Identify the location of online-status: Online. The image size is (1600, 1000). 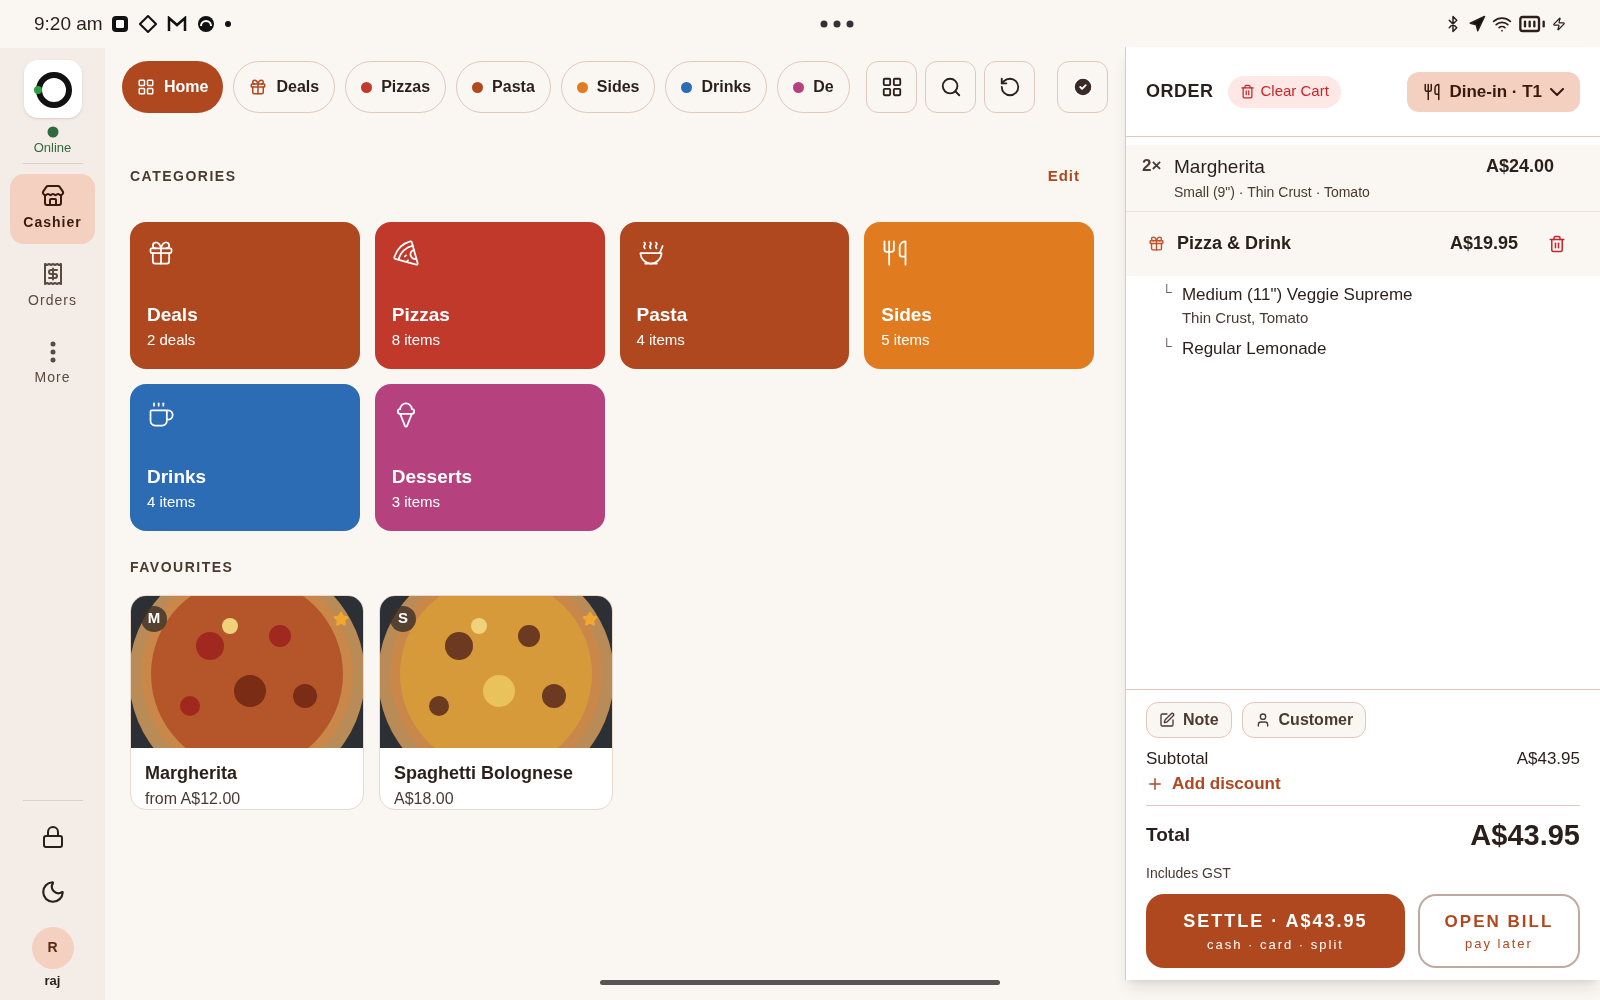
(52, 148).